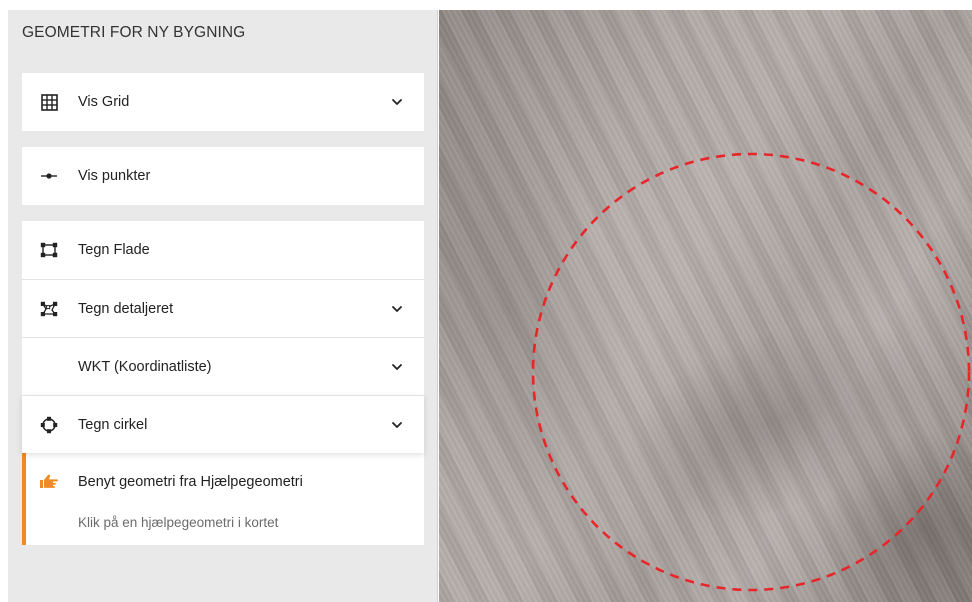  I want to click on draw-polygon-icon, so click(49, 250).